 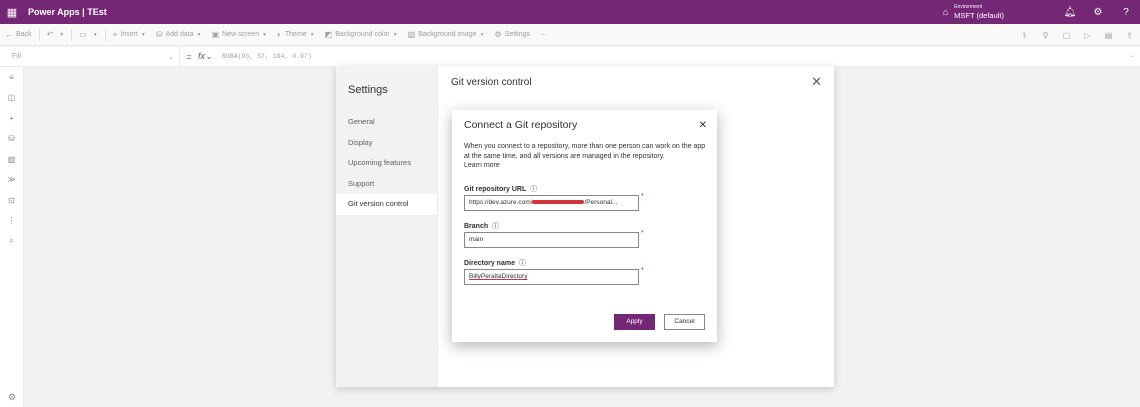 I want to click on environment-name: MSFT (default), so click(x=979, y=15).